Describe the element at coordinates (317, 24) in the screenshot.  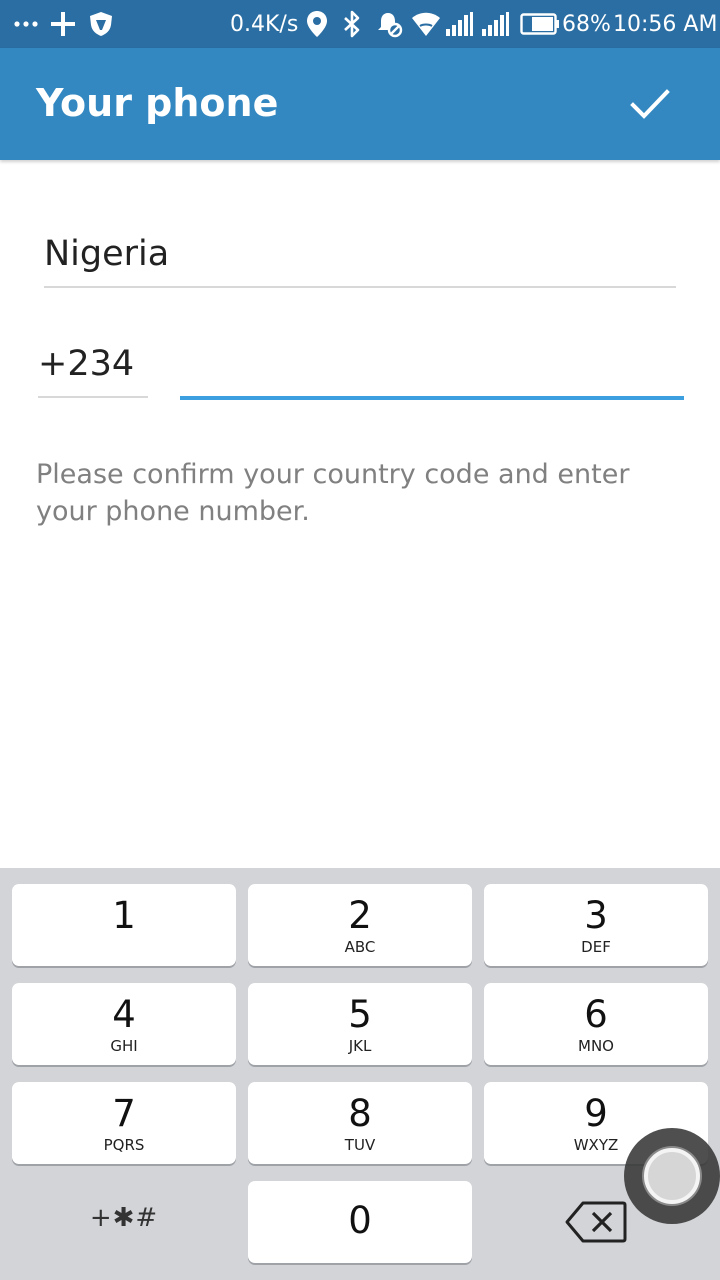
I see `location-pin-icon` at that location.